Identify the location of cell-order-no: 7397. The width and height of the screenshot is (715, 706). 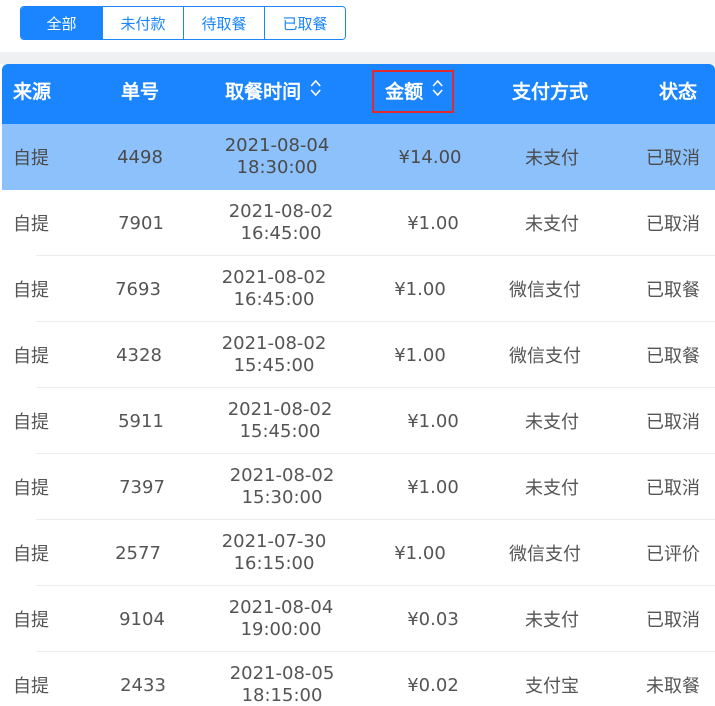
(142, 487).